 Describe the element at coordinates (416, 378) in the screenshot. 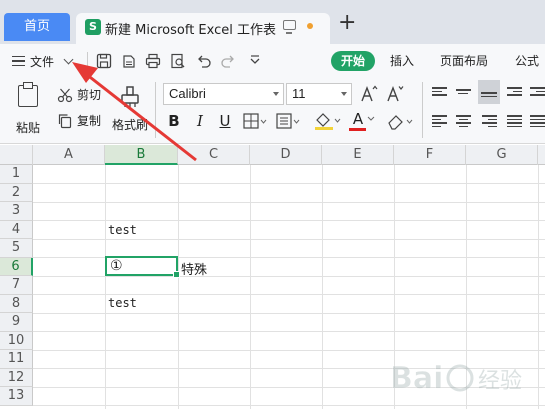

I see `svg-text: Bai` at that location.